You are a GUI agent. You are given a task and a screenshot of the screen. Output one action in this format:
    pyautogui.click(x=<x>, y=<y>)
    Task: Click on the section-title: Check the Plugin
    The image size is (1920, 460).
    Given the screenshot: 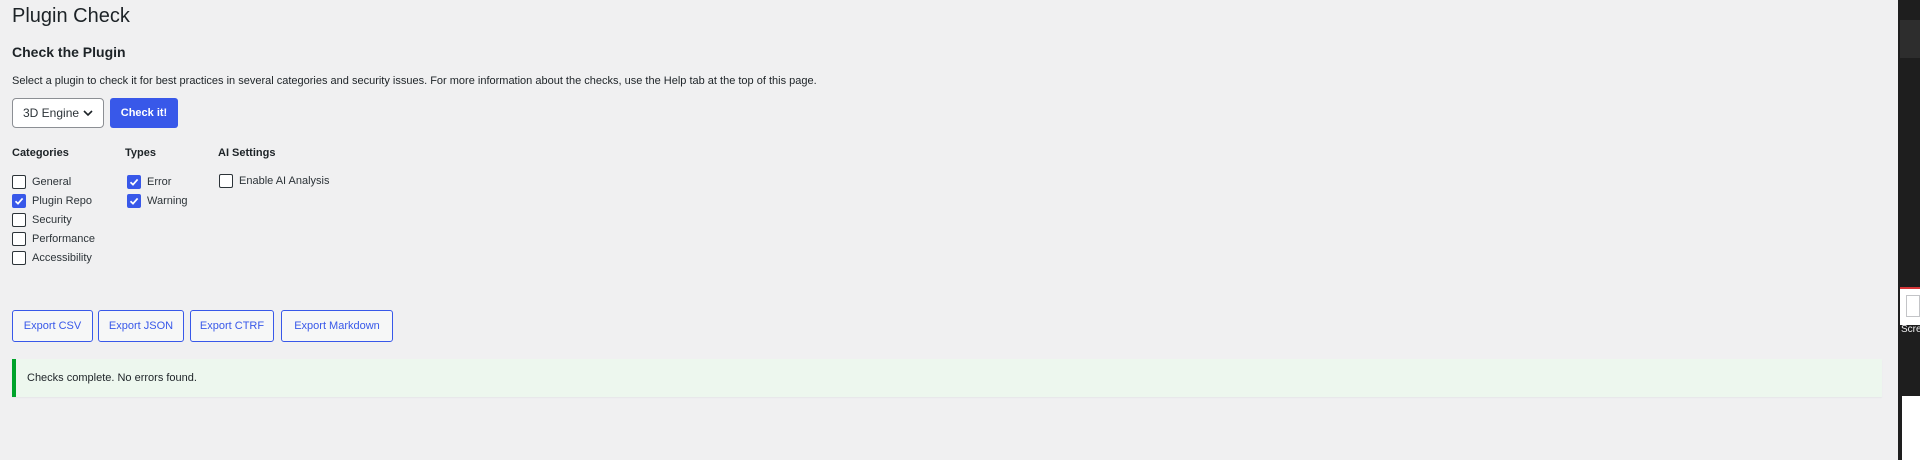 What is the action you would take?
    pyautogui.click(x=69, y=52)
    